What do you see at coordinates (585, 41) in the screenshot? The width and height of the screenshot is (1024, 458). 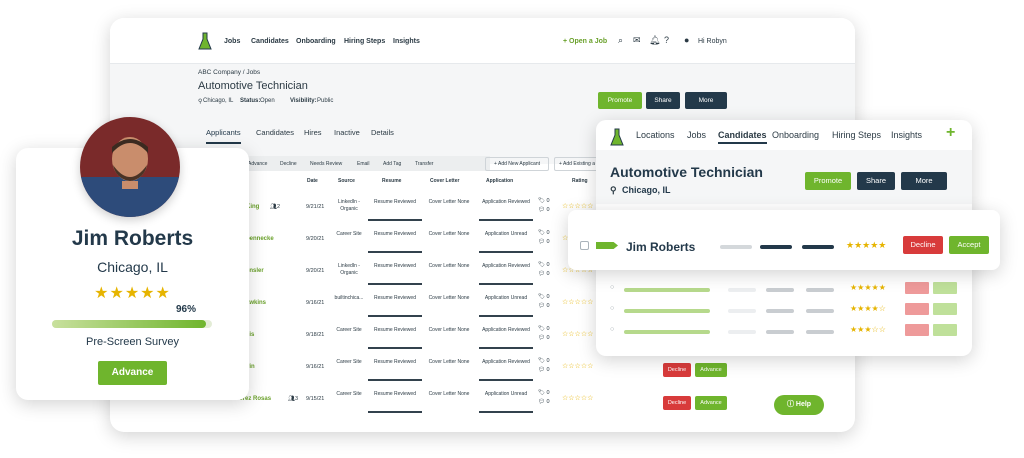 I see `open-job-link: + Open a Job` at bounding box center [585, 41].